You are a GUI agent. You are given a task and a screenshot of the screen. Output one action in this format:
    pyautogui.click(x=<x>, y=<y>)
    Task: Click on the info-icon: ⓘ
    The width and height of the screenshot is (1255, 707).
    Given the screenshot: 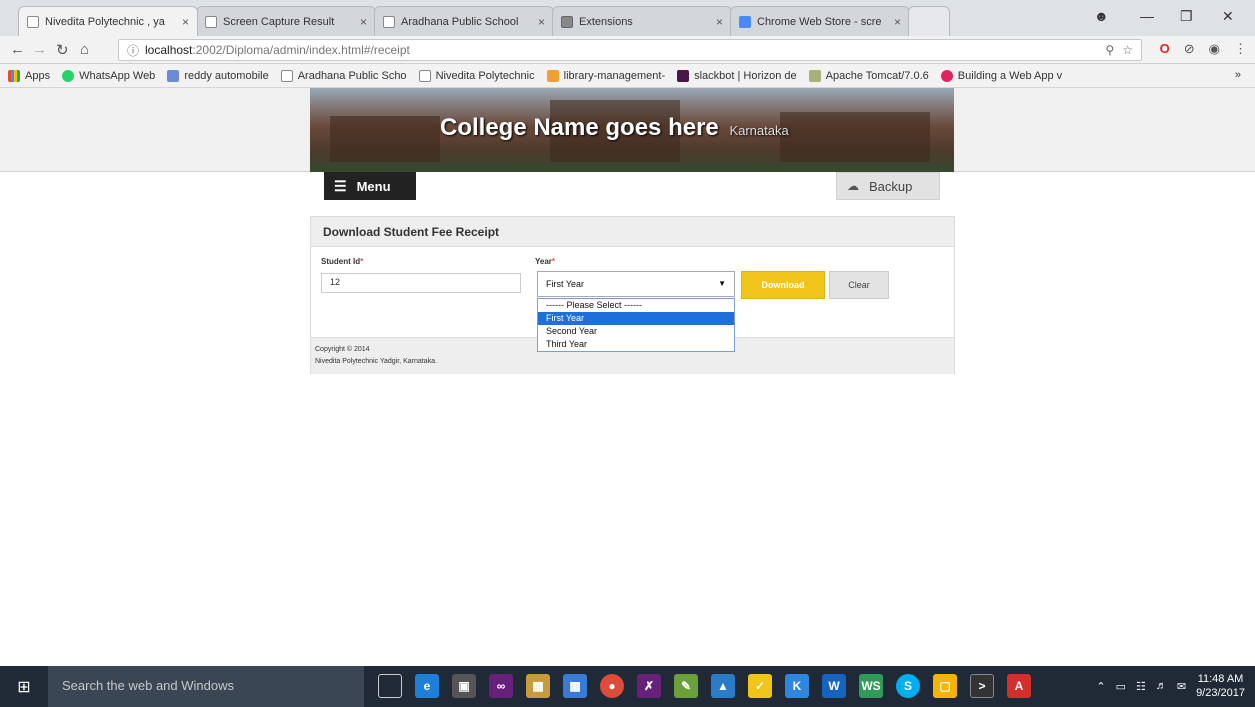 What is the action you would take?
    pyautogui.click(x=133, y=50)
    